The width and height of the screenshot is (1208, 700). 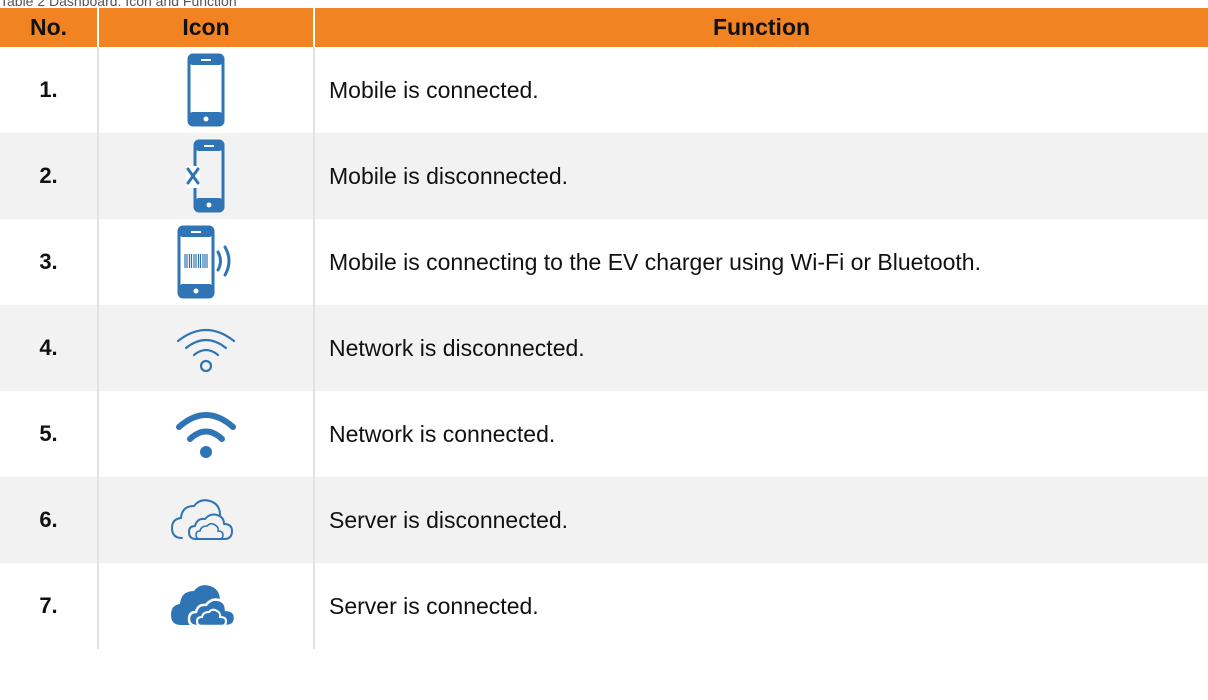 I want to click on function-text: Network is disconnected., so click(x=761, y=348).